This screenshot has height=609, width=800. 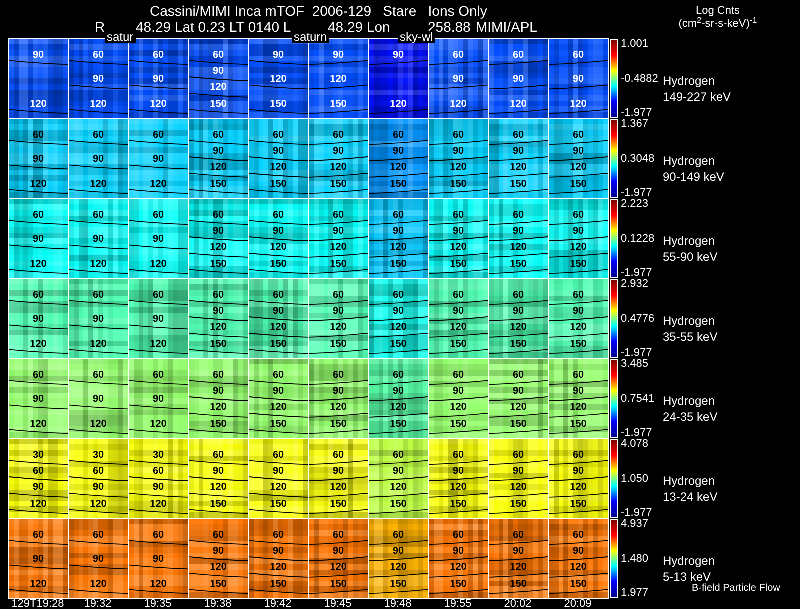 I want to click on scale-value: 0.4776, so click(x=638, y=319).